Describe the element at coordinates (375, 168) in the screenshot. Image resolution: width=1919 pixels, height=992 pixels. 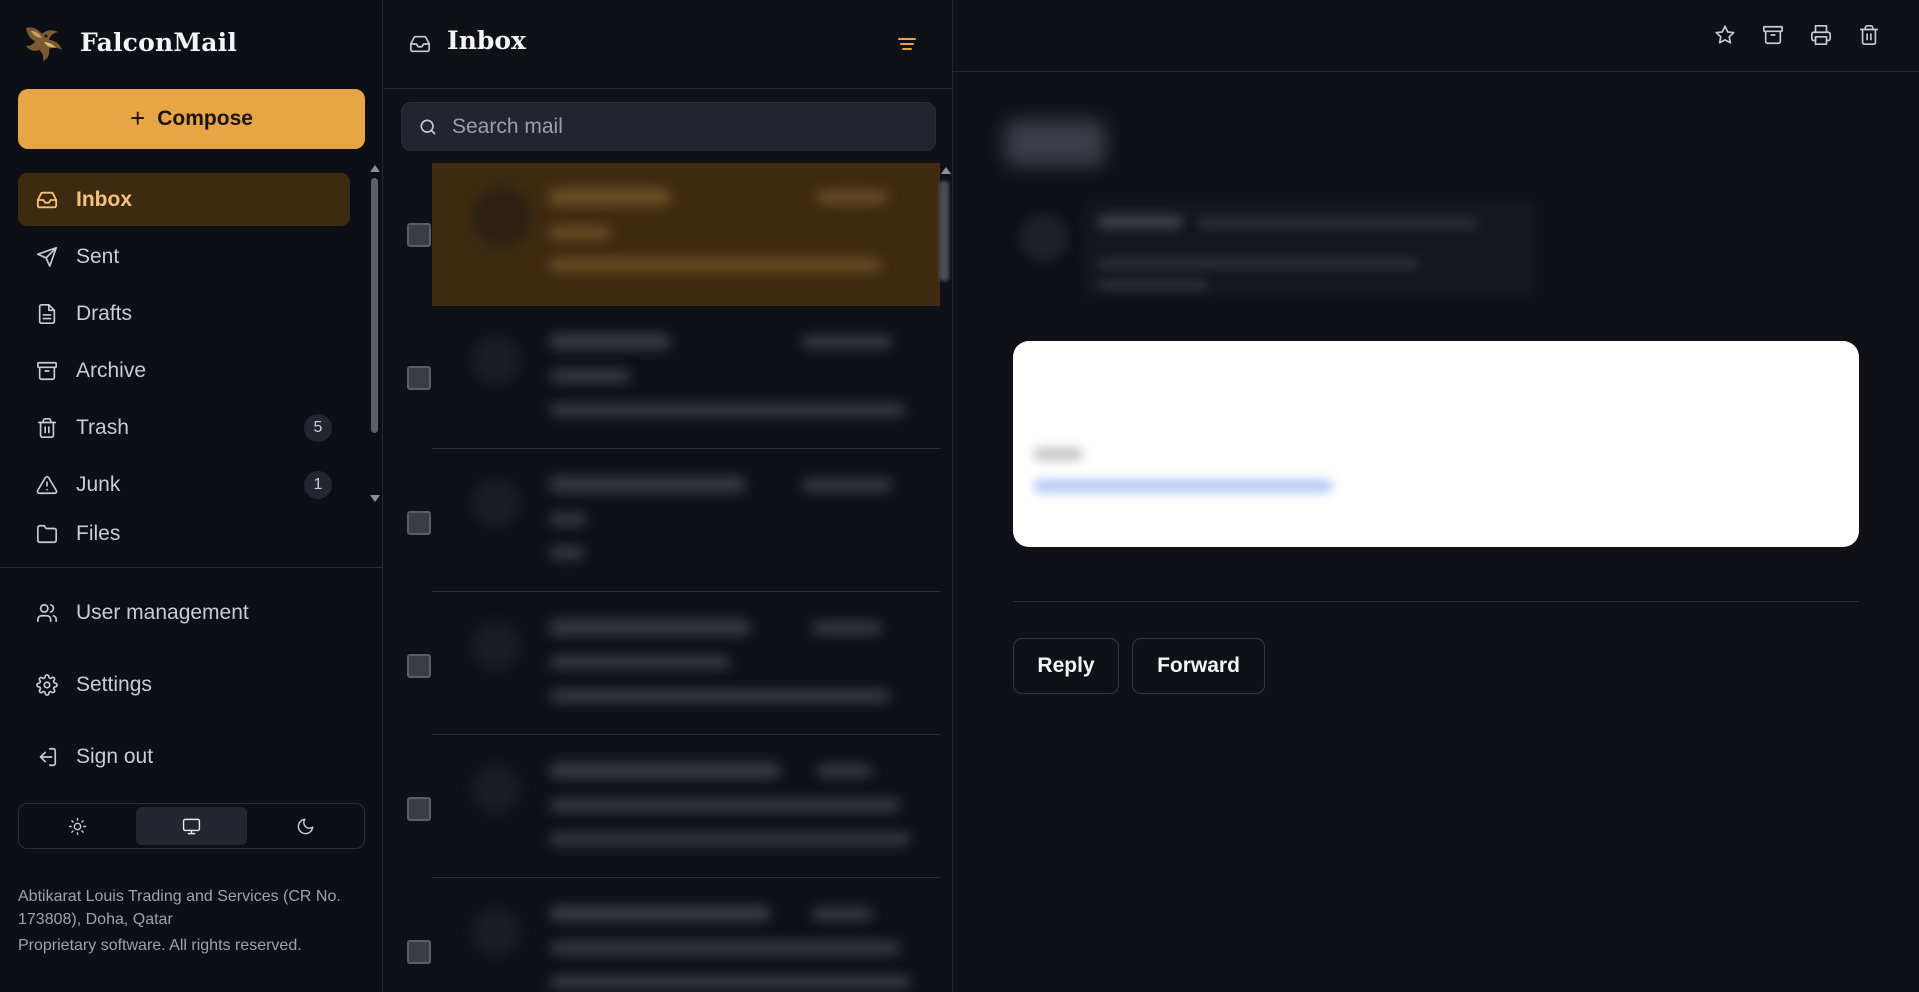
I see `scroll-up-arrow` at that location.